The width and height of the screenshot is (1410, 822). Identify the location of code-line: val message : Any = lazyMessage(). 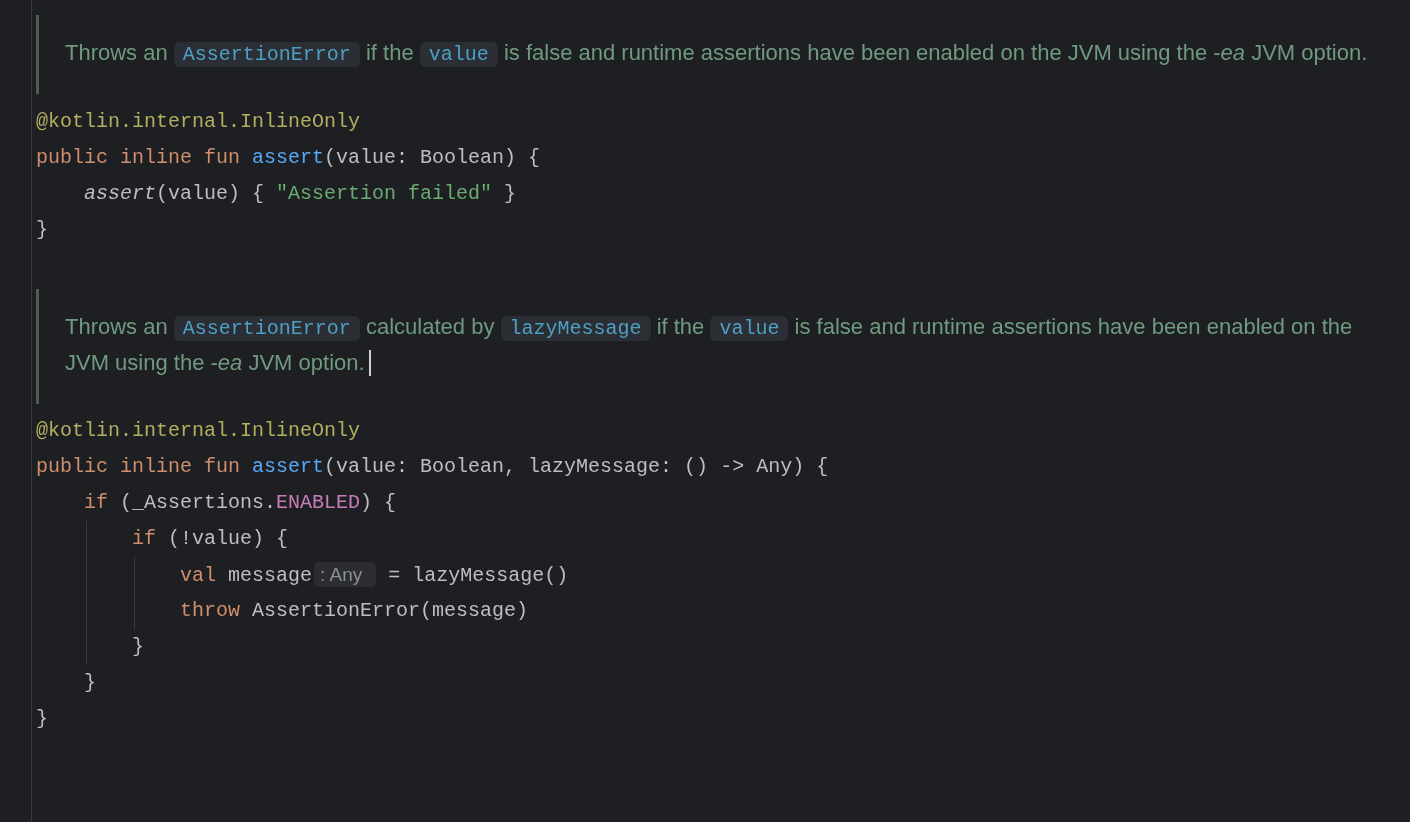
(374, 575).